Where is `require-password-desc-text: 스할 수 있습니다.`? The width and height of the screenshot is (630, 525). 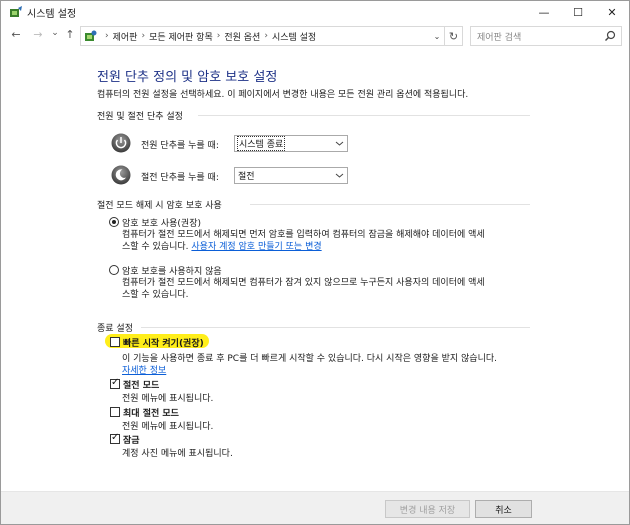
require-password-desc-text: 스할 수 있습니다. is located at coordinates (157, 247).